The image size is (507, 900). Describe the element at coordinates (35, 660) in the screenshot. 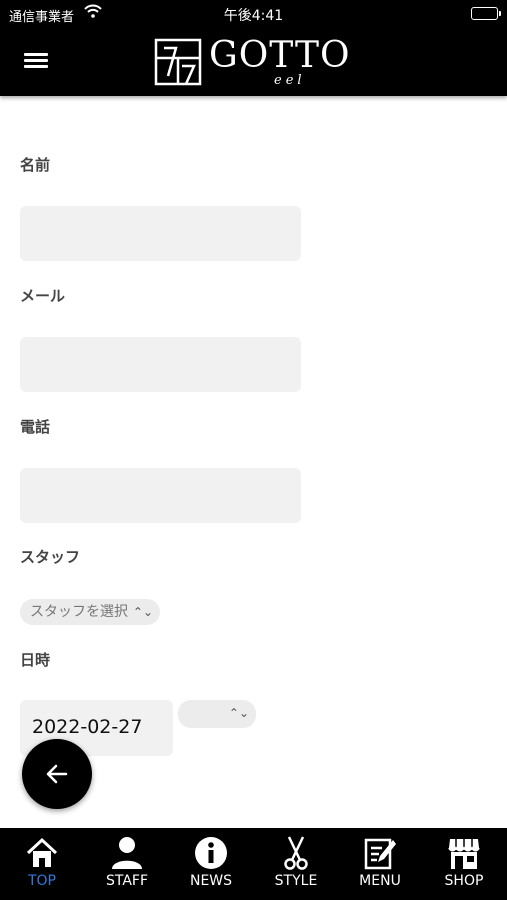

I see `datetime-label: 日時` at that location.